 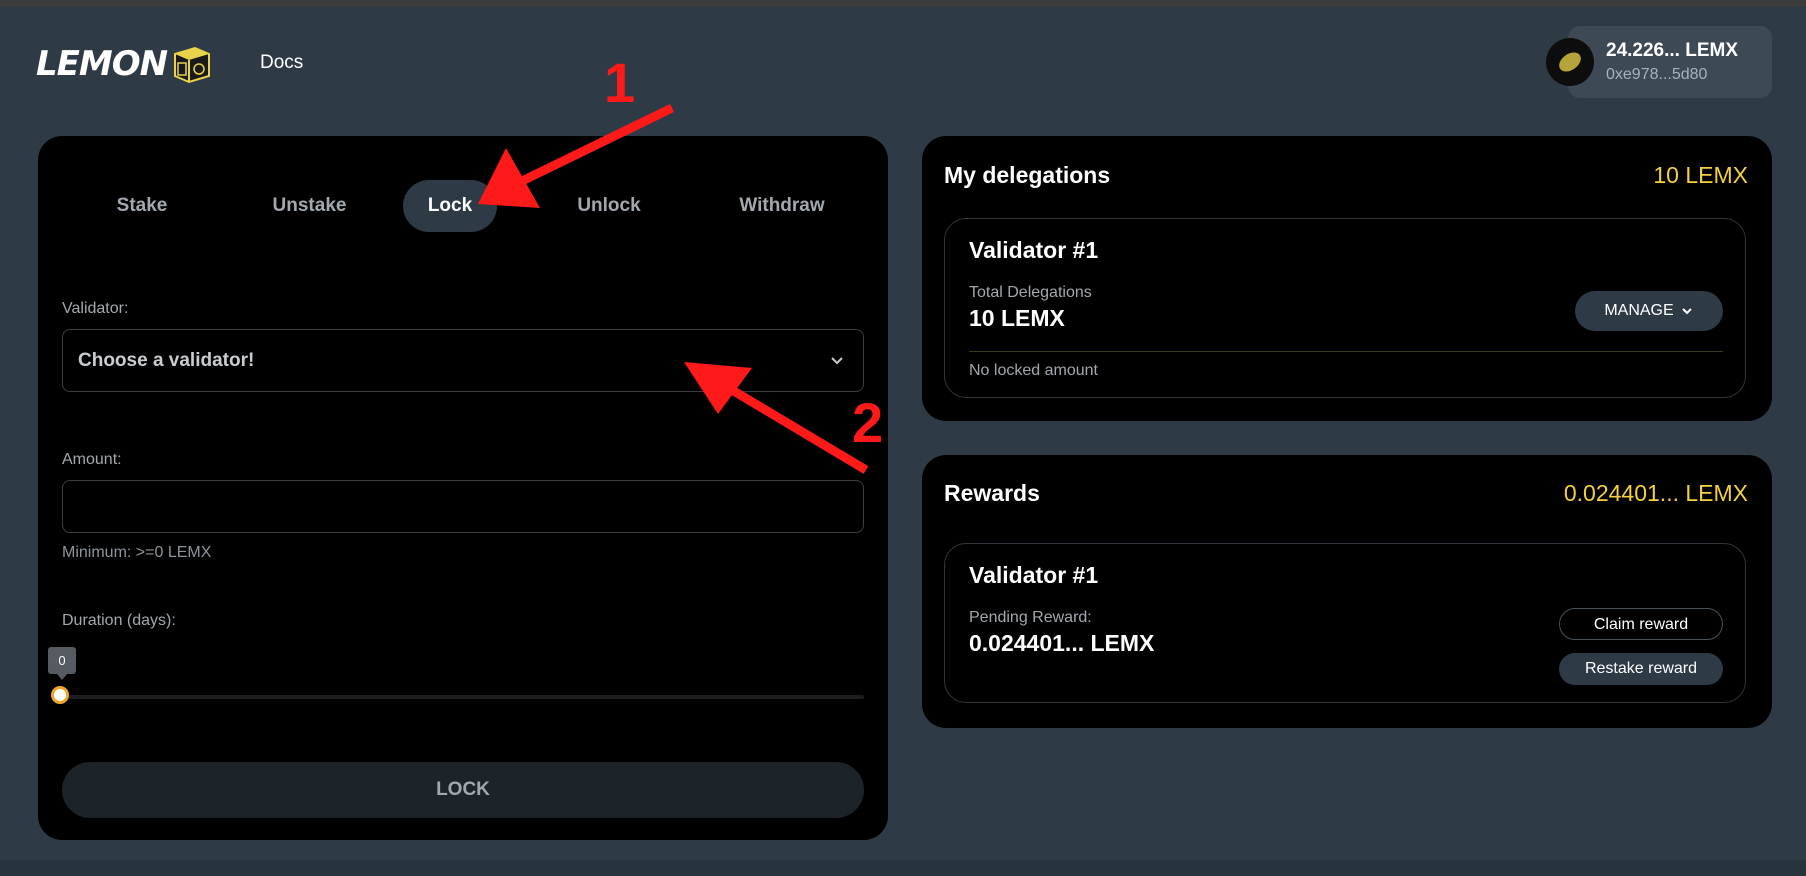 I want to click on total-delegations-value: 10 LEMX, so click(x=1017, y=318).